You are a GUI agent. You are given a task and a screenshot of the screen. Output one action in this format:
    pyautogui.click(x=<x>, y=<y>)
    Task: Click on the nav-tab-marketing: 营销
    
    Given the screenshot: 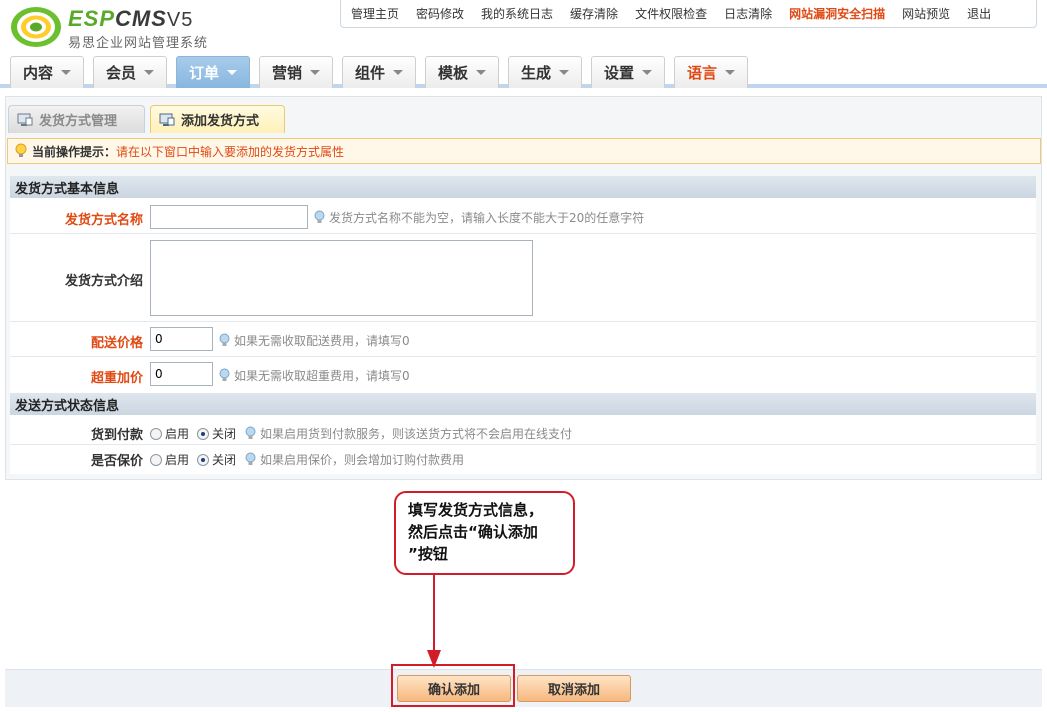 What is the action you would take?
    pyautogui.click(x=296, y=72)
    